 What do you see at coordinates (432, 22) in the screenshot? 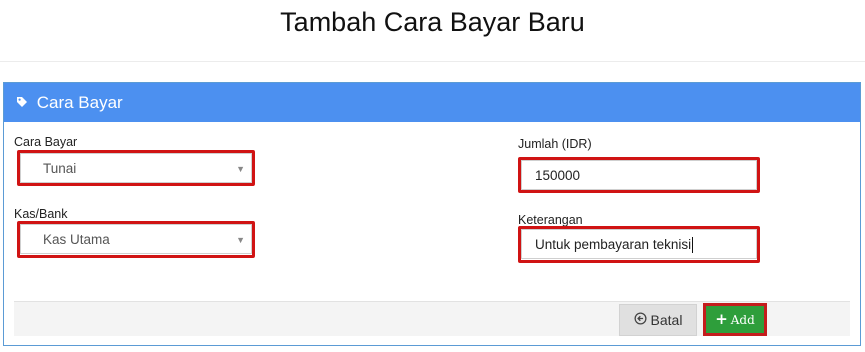
I see `page-title: Tambah Cara Bayar Baru` at bounding box center [432, 22].